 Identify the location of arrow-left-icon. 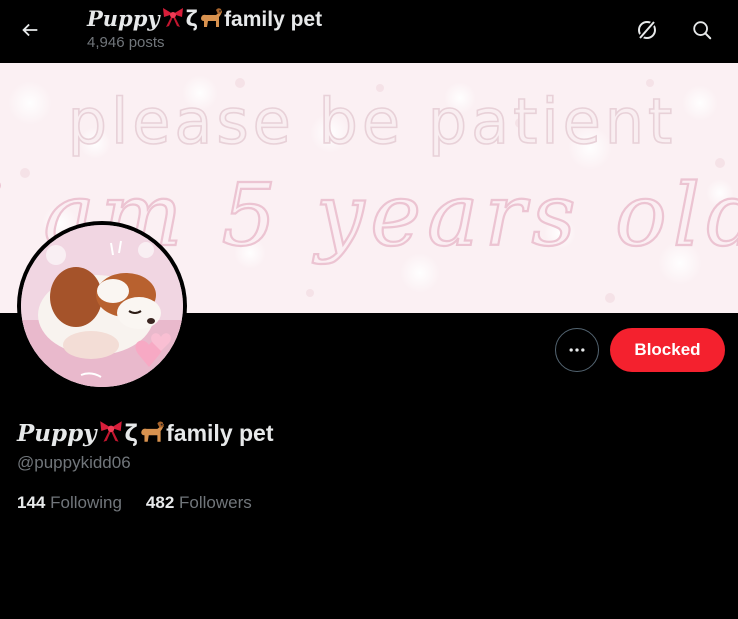
(30, 30).